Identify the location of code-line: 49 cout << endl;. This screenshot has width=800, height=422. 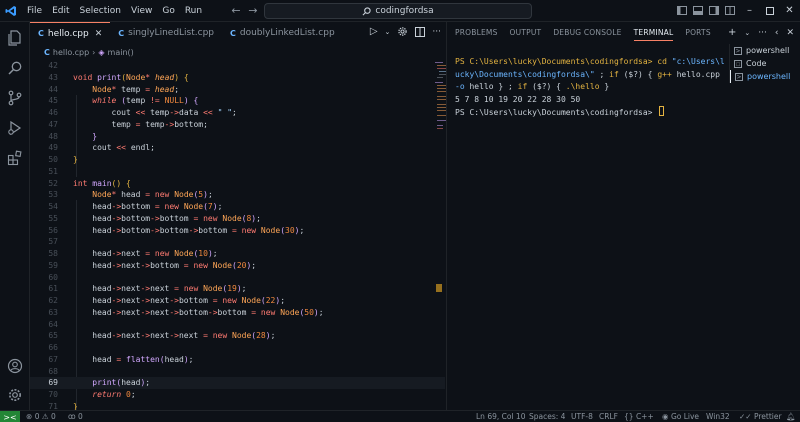
(237, 148).